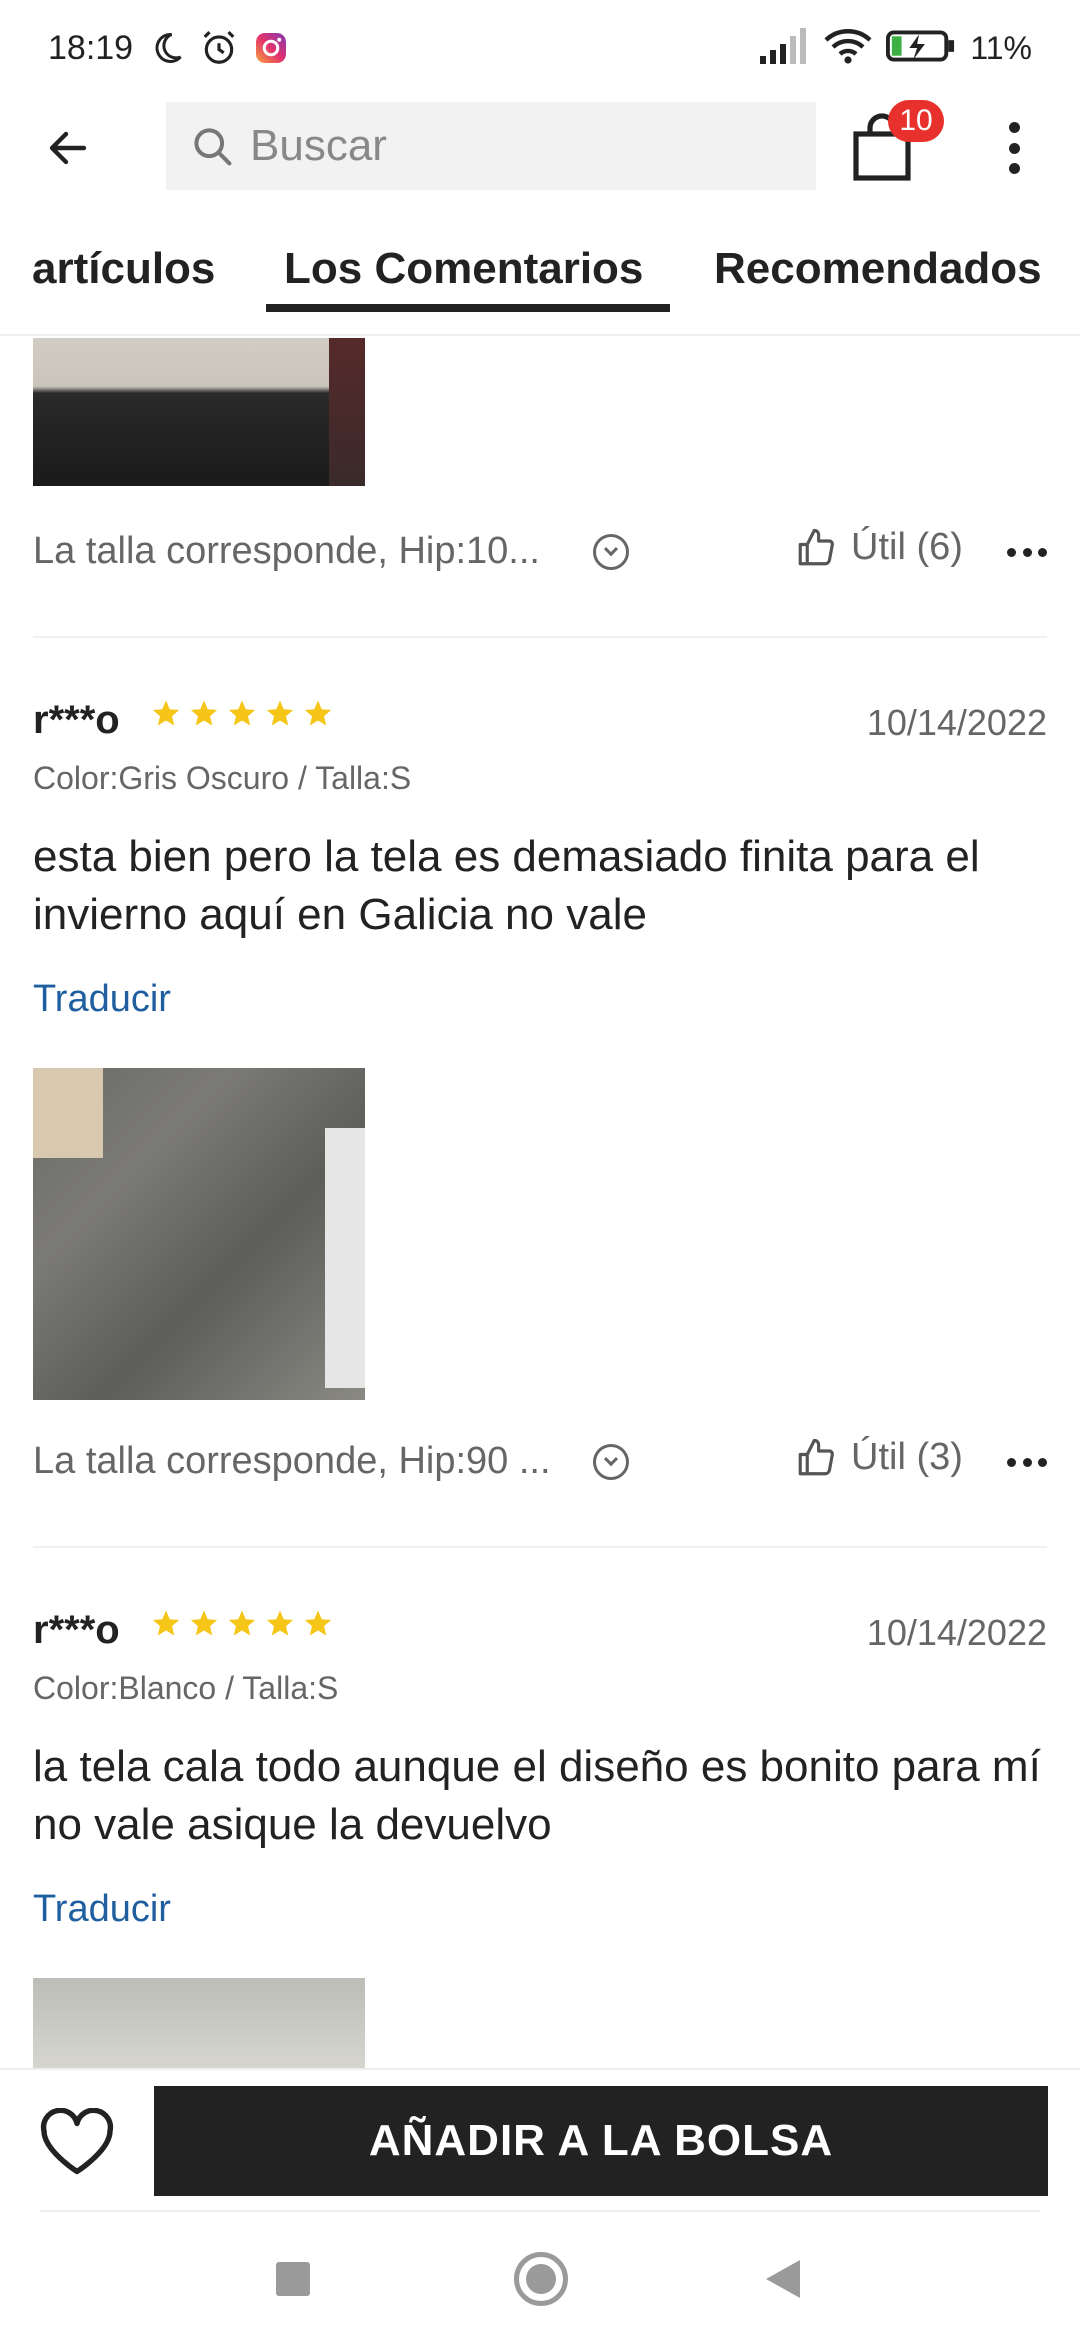  I want to click on alarm-icon, so click(219, 48).